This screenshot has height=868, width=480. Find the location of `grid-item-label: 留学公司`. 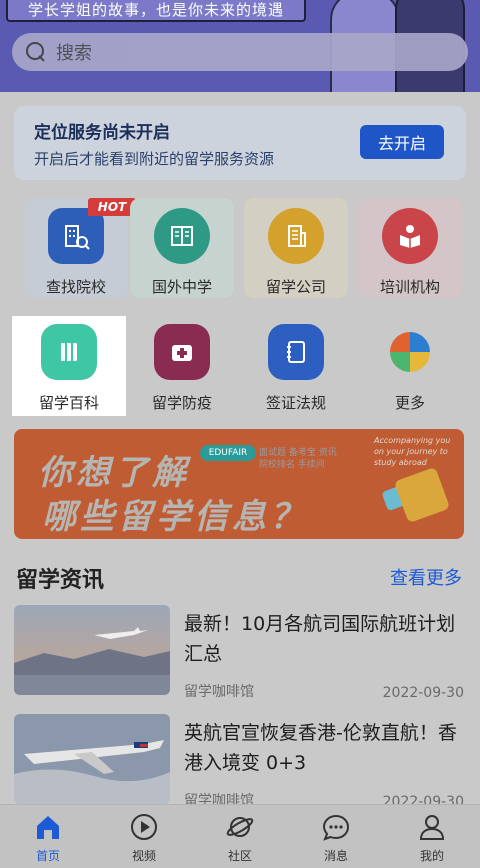

grid-item-label: 留学公司 is located at coordinates (295, 287).